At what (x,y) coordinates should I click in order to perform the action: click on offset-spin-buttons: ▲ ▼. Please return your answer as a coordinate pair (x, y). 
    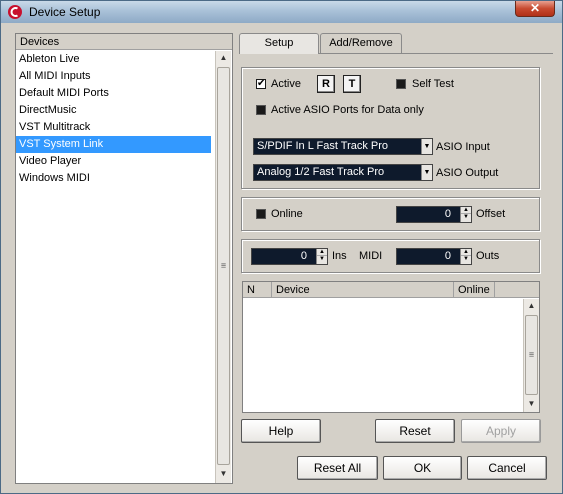
    Looking at the image, I should click on (465, 214).